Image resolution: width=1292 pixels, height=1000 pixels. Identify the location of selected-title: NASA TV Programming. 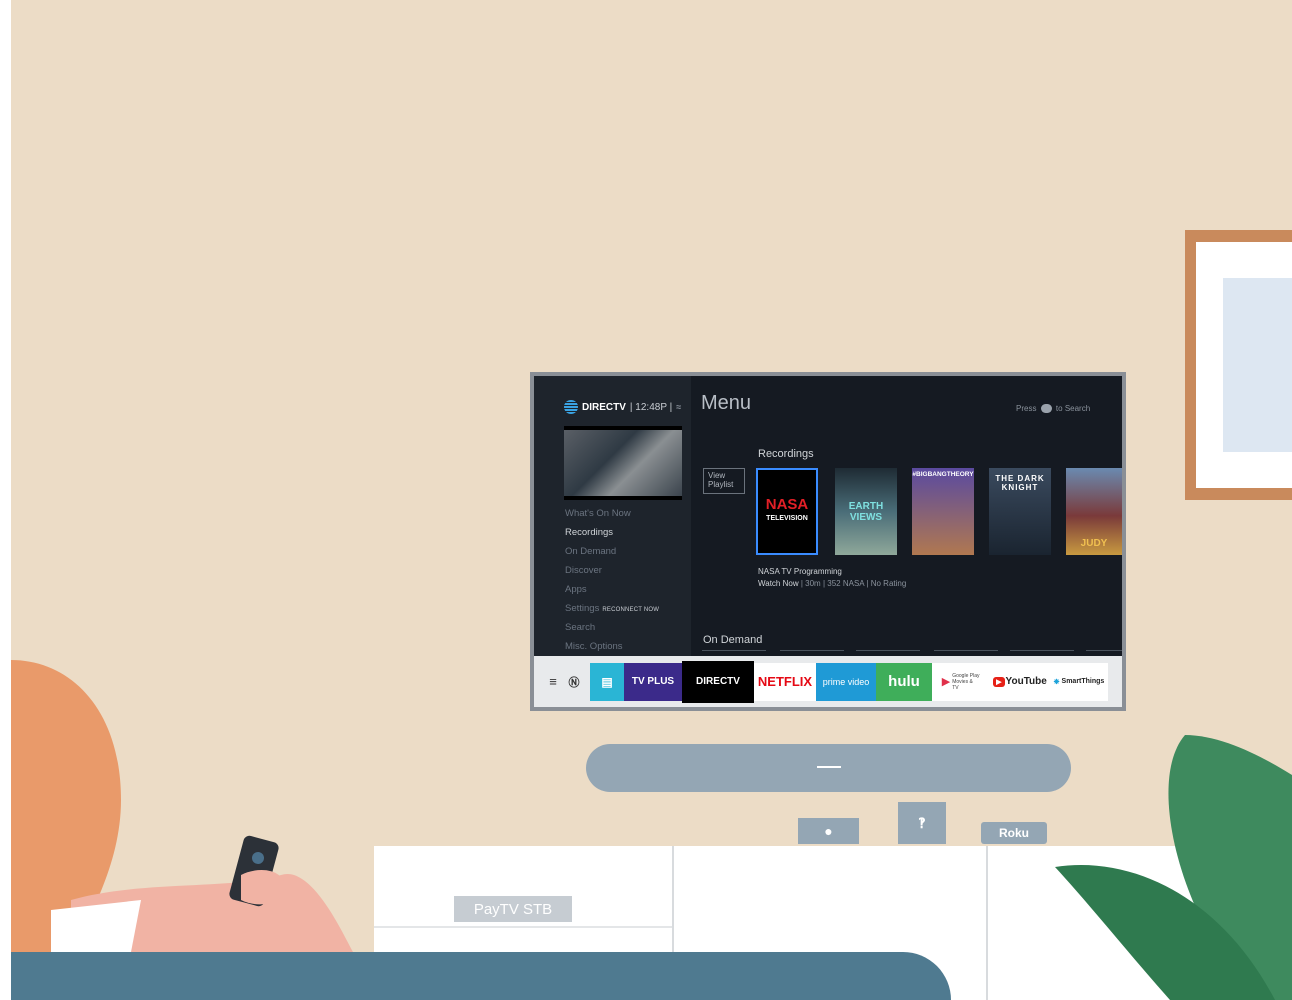
(800, 571).